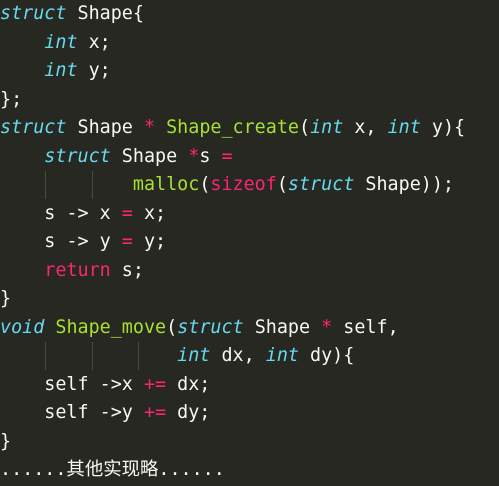 Image resolution: width=499 pixels, height=486 pixels. I want to click on code-token: s;, so click(127, 270).